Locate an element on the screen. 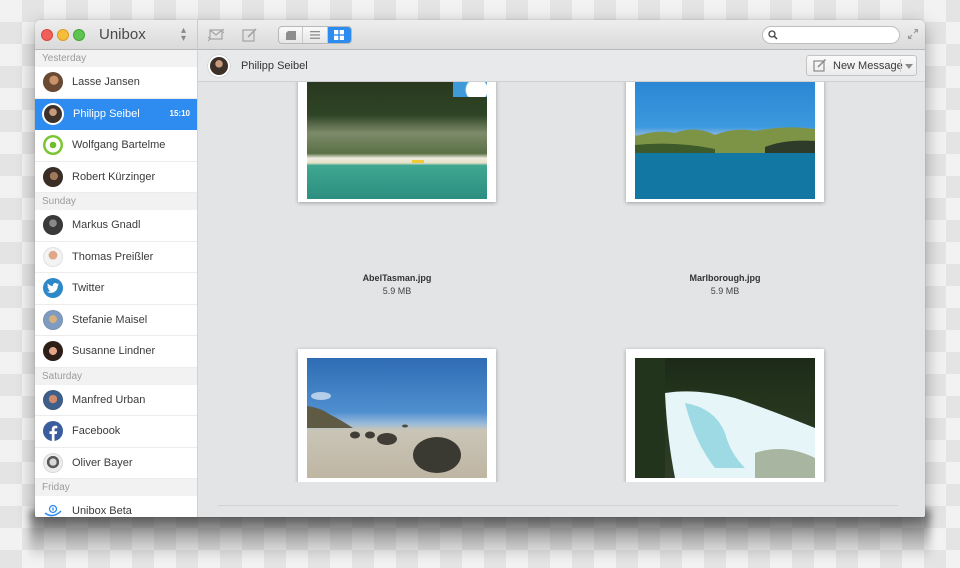 This screenshot has height=568, width=960. new-message-label: New Message is located at coordinates (868, 65).